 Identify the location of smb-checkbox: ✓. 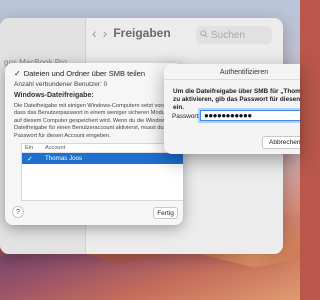
(17, 73).